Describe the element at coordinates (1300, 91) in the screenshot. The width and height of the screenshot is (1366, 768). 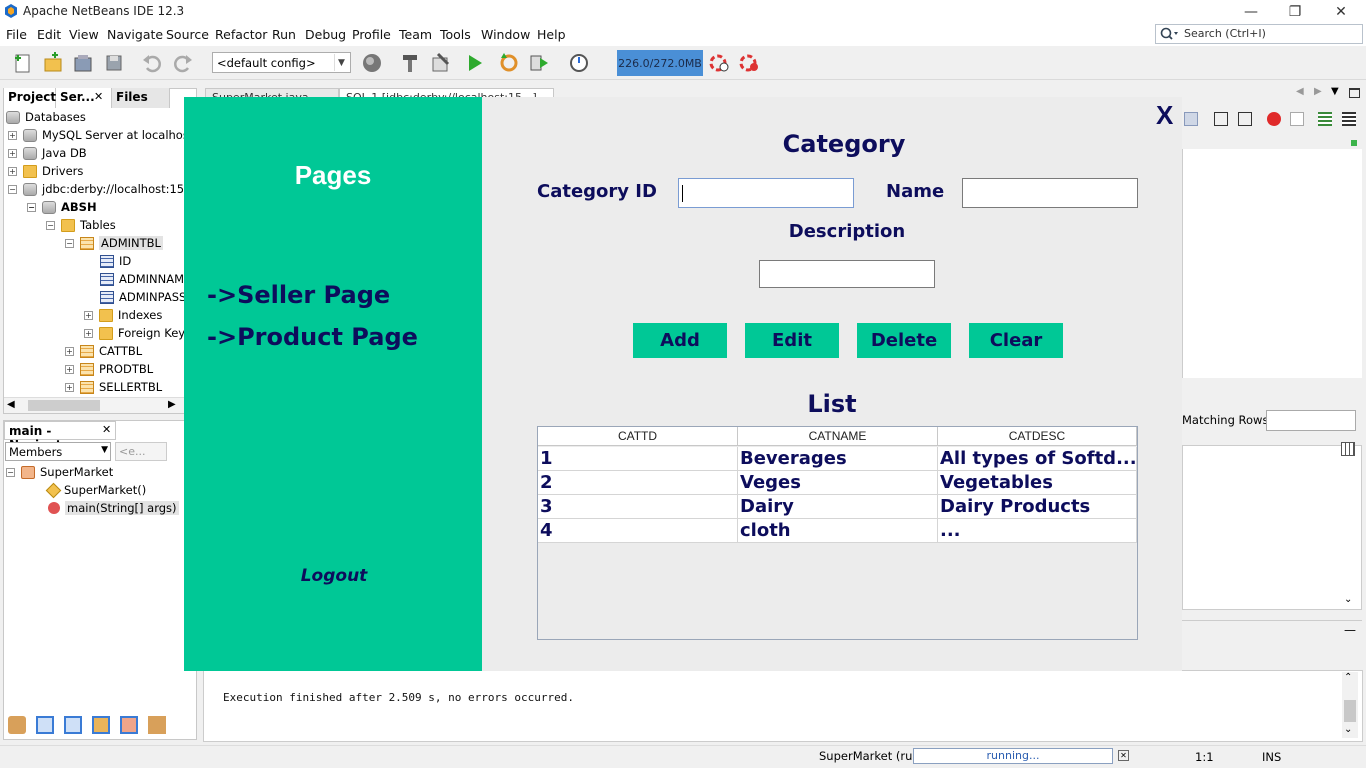
I see `scroll-tabs-left-icon: ◀` at that location.